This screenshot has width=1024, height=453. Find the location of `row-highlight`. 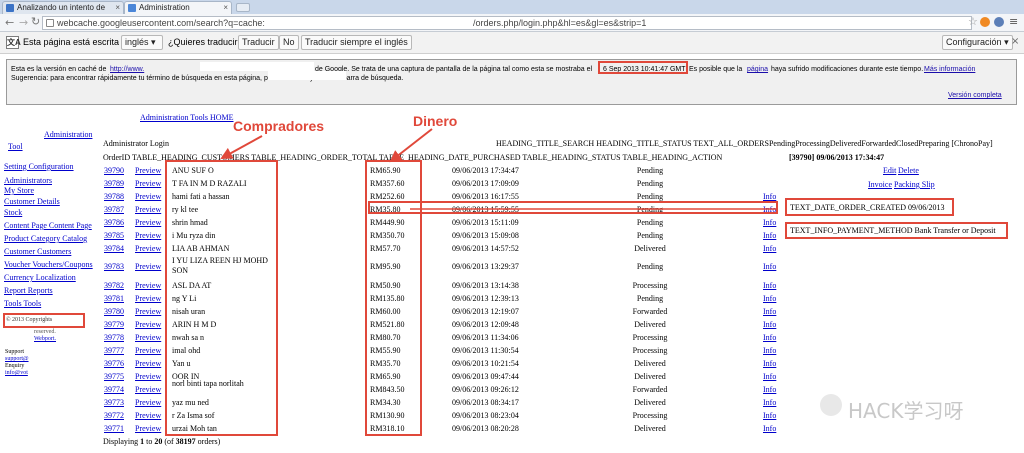

row-highlight is located at coordinates (573, 207).